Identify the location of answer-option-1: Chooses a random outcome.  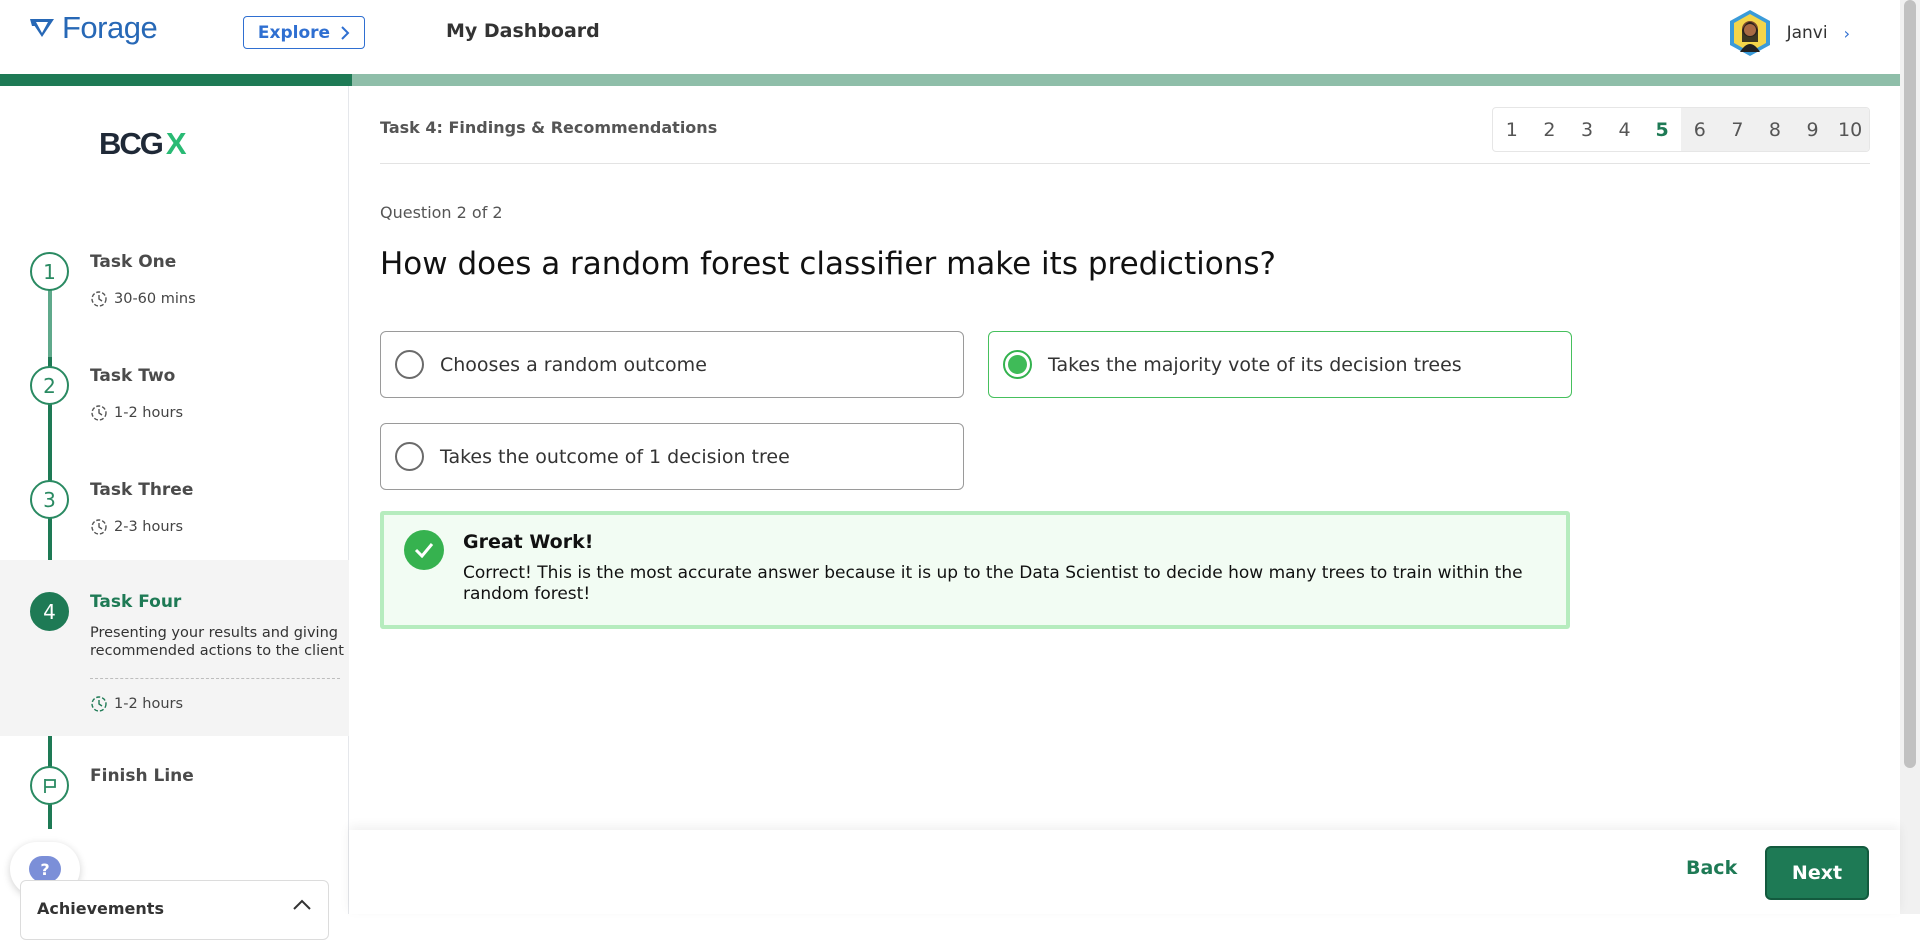
(672, 364).